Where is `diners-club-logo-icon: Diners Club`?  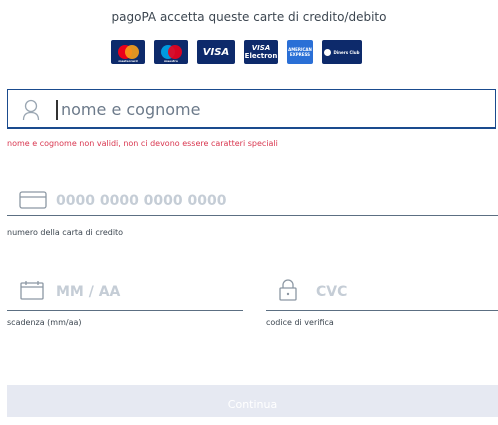 diners-club-logo-icon: Diners Club is located at coordinates (342, 52).